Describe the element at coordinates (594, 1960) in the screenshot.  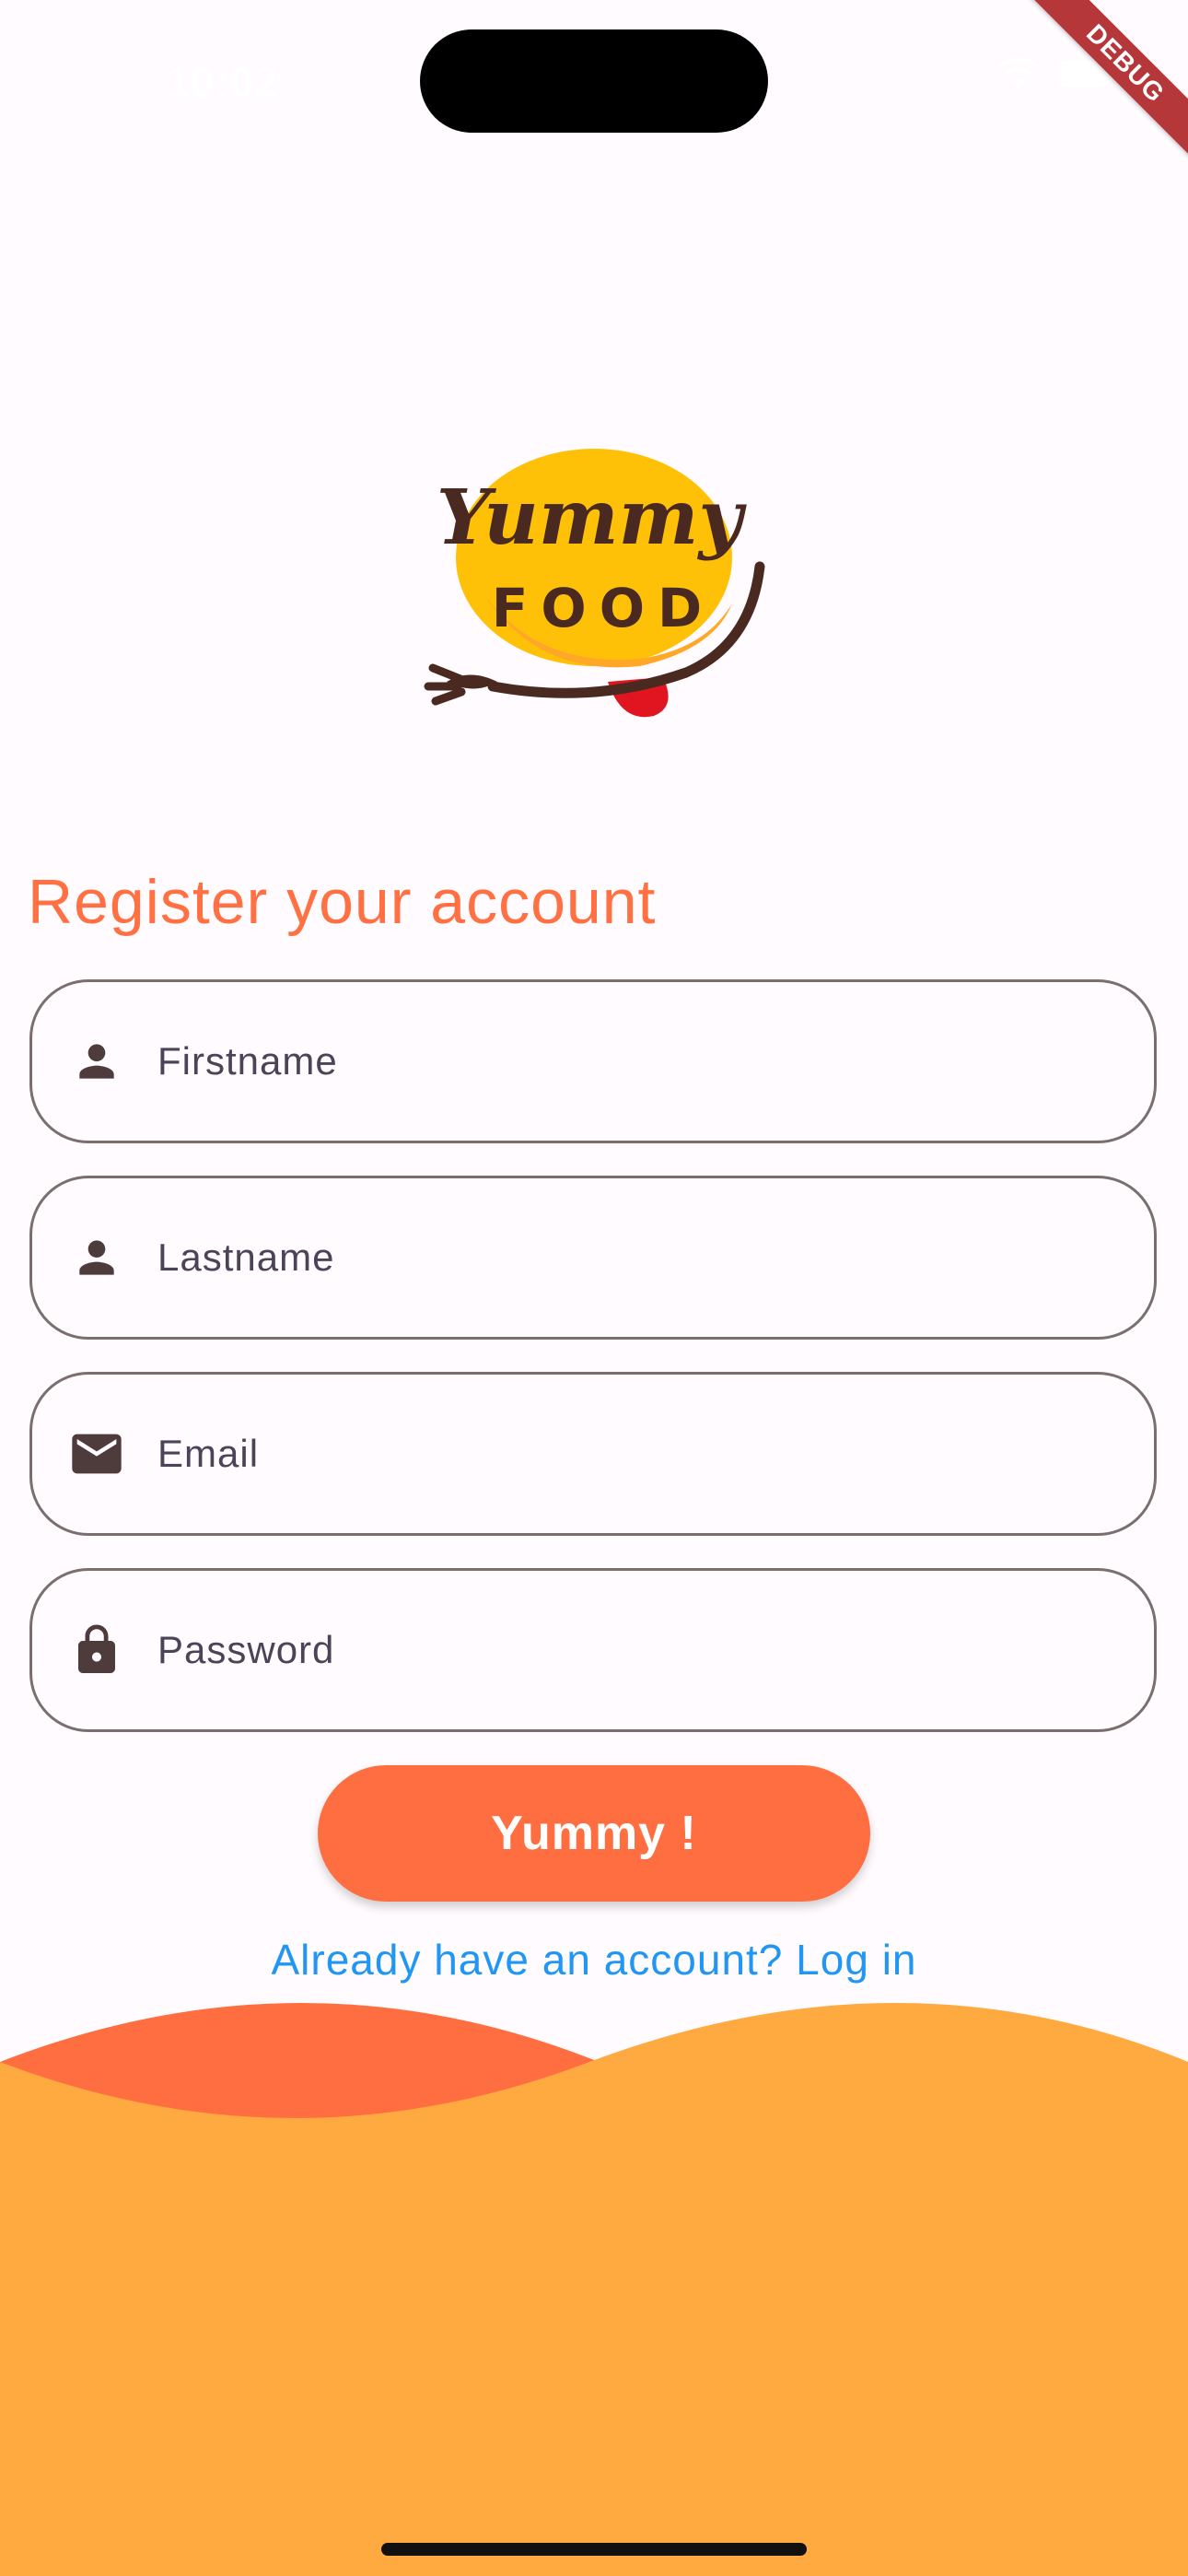
I see `login-link: Already have an account? Log in` at that location.